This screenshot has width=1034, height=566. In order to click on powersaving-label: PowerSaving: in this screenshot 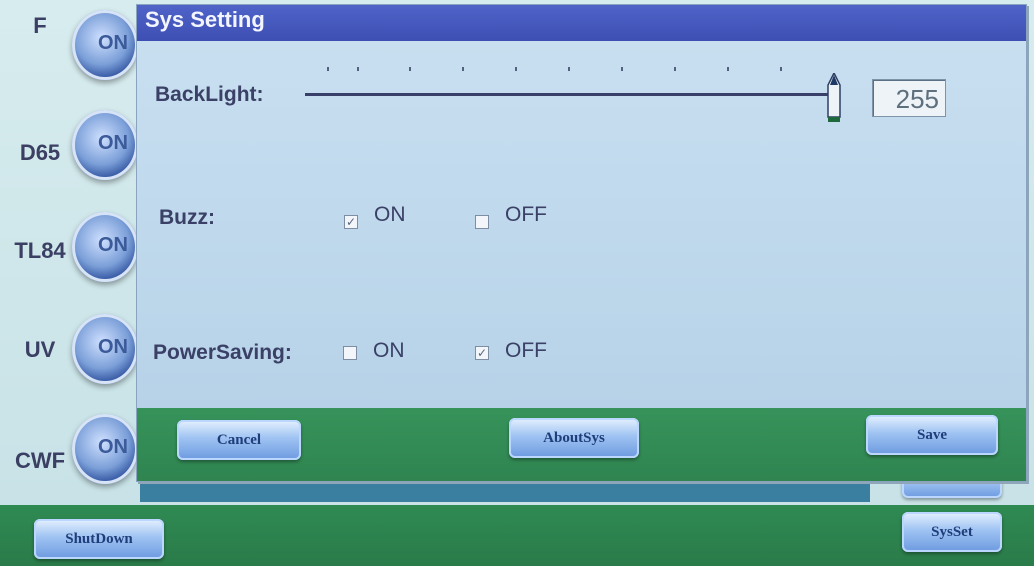, I will do `click(222, 352)`.